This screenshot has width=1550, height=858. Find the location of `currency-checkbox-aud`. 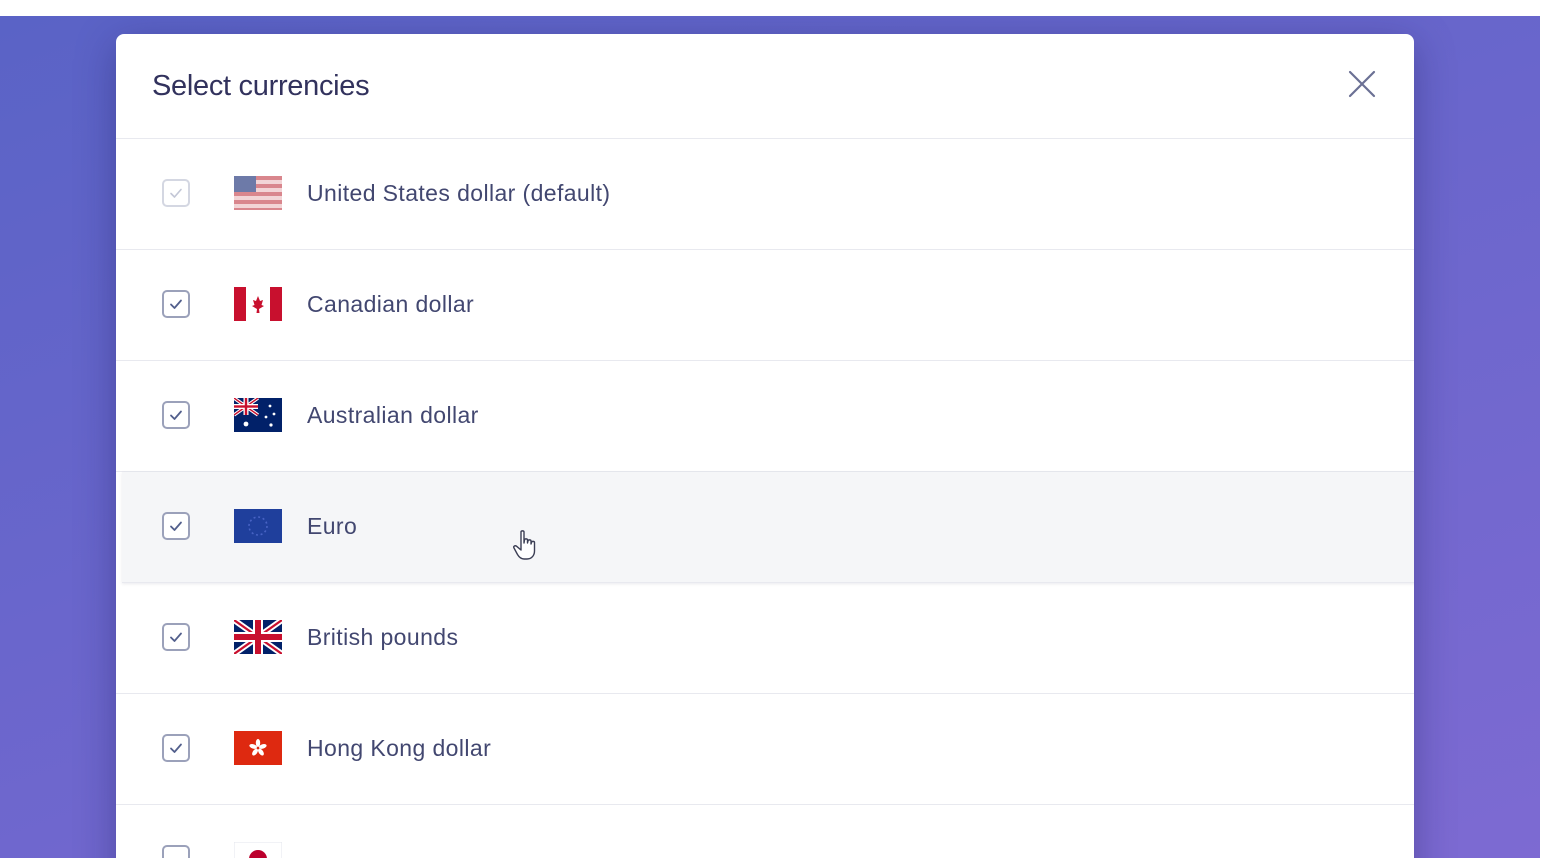

currency-checkbox-aud is located at coordinates (176, 415).